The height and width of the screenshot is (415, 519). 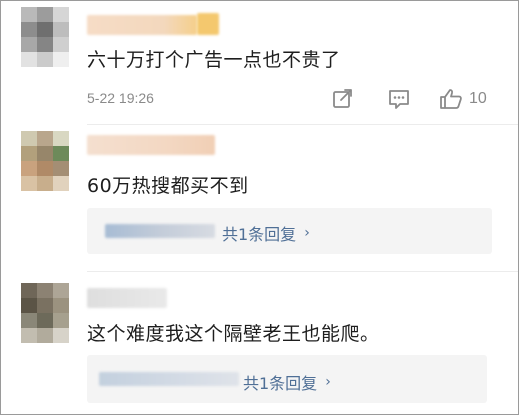 I want to click on reply-button, so click(x=399, y=99).